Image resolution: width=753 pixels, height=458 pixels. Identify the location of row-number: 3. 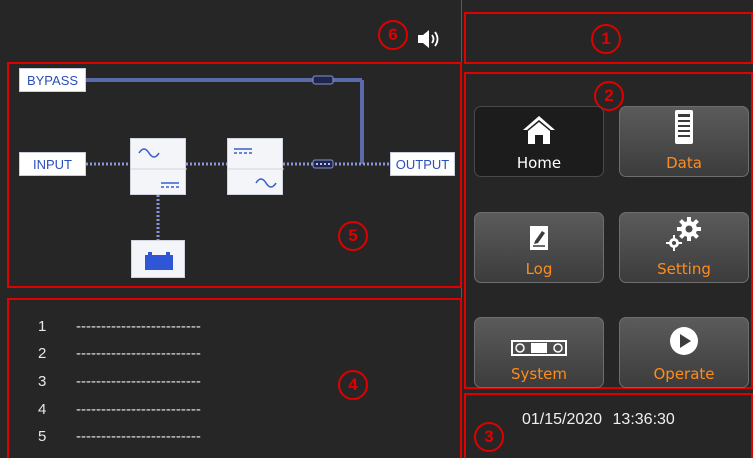
(42, 381).